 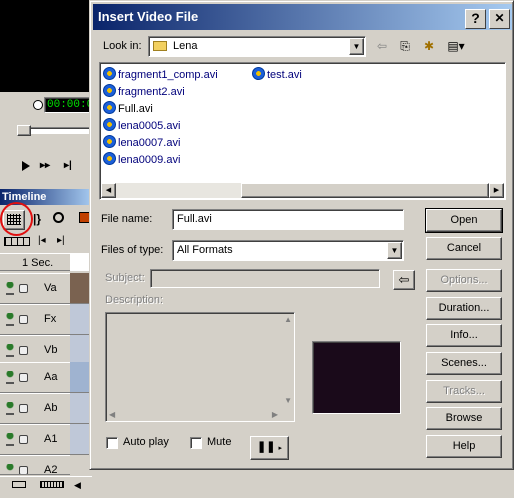 What do you see at coordinates (194, 219) in the screenshot?
I see `file-name-value: Full.avi` at bounding box center [194, 219].